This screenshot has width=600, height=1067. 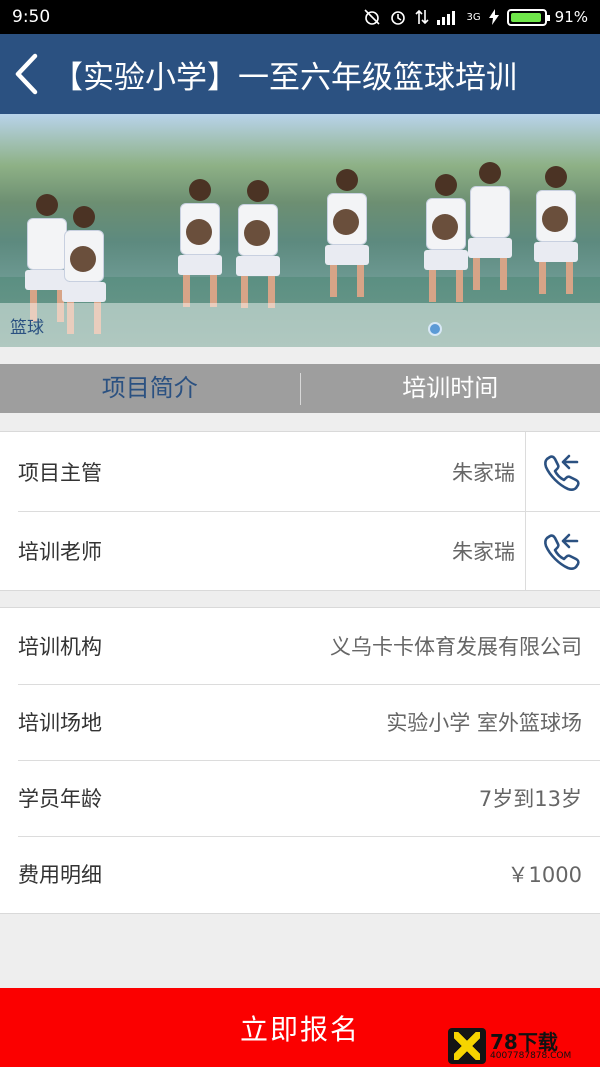 I want to click on row-value: ￥1000, so click(x=544, y=875).